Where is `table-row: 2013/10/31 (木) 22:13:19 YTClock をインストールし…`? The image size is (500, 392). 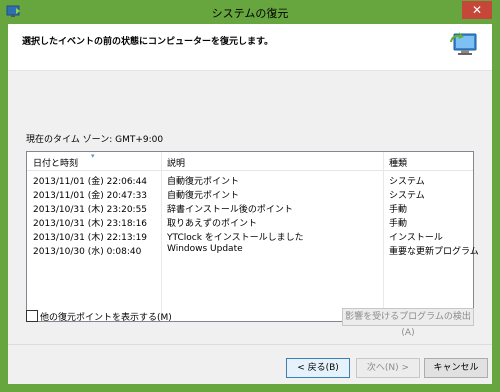 table-row: 2013/10/31 (木) 22:13:19 YTClock をインストールし… is located at coordinates (250, 236).